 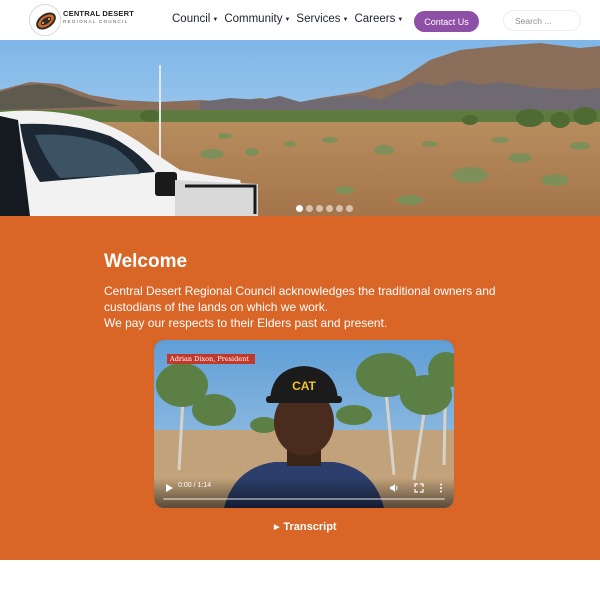 What do you see at coordinates (318, 19) in the screenshot?
I see `nav-item-label: Services` at bounding box center [318, 19].